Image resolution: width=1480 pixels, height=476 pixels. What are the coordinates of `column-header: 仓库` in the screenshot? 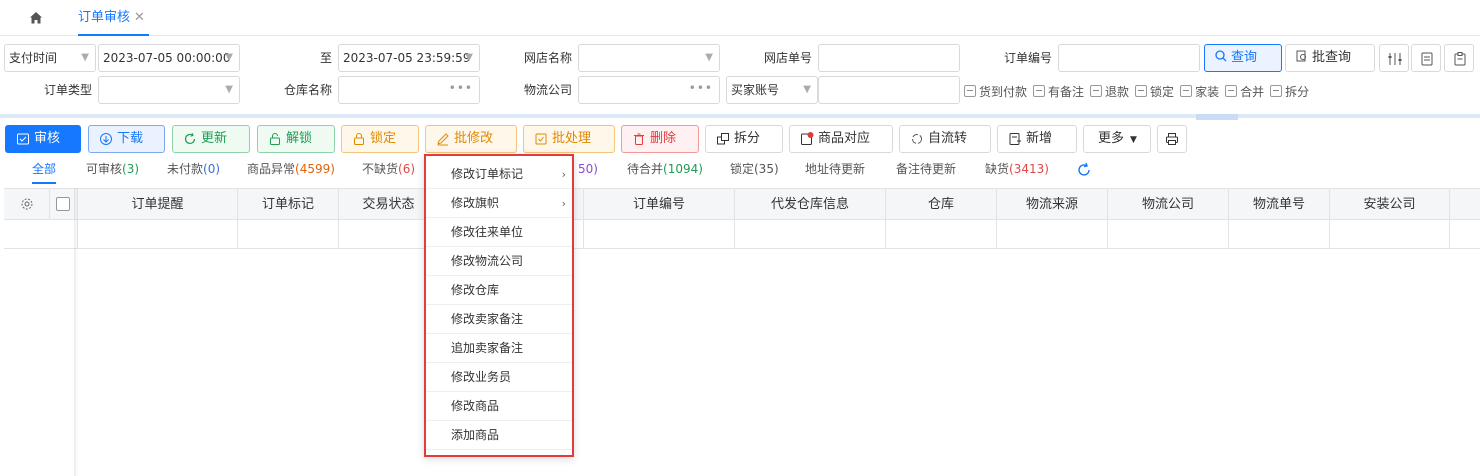 It's located at (941, 204).